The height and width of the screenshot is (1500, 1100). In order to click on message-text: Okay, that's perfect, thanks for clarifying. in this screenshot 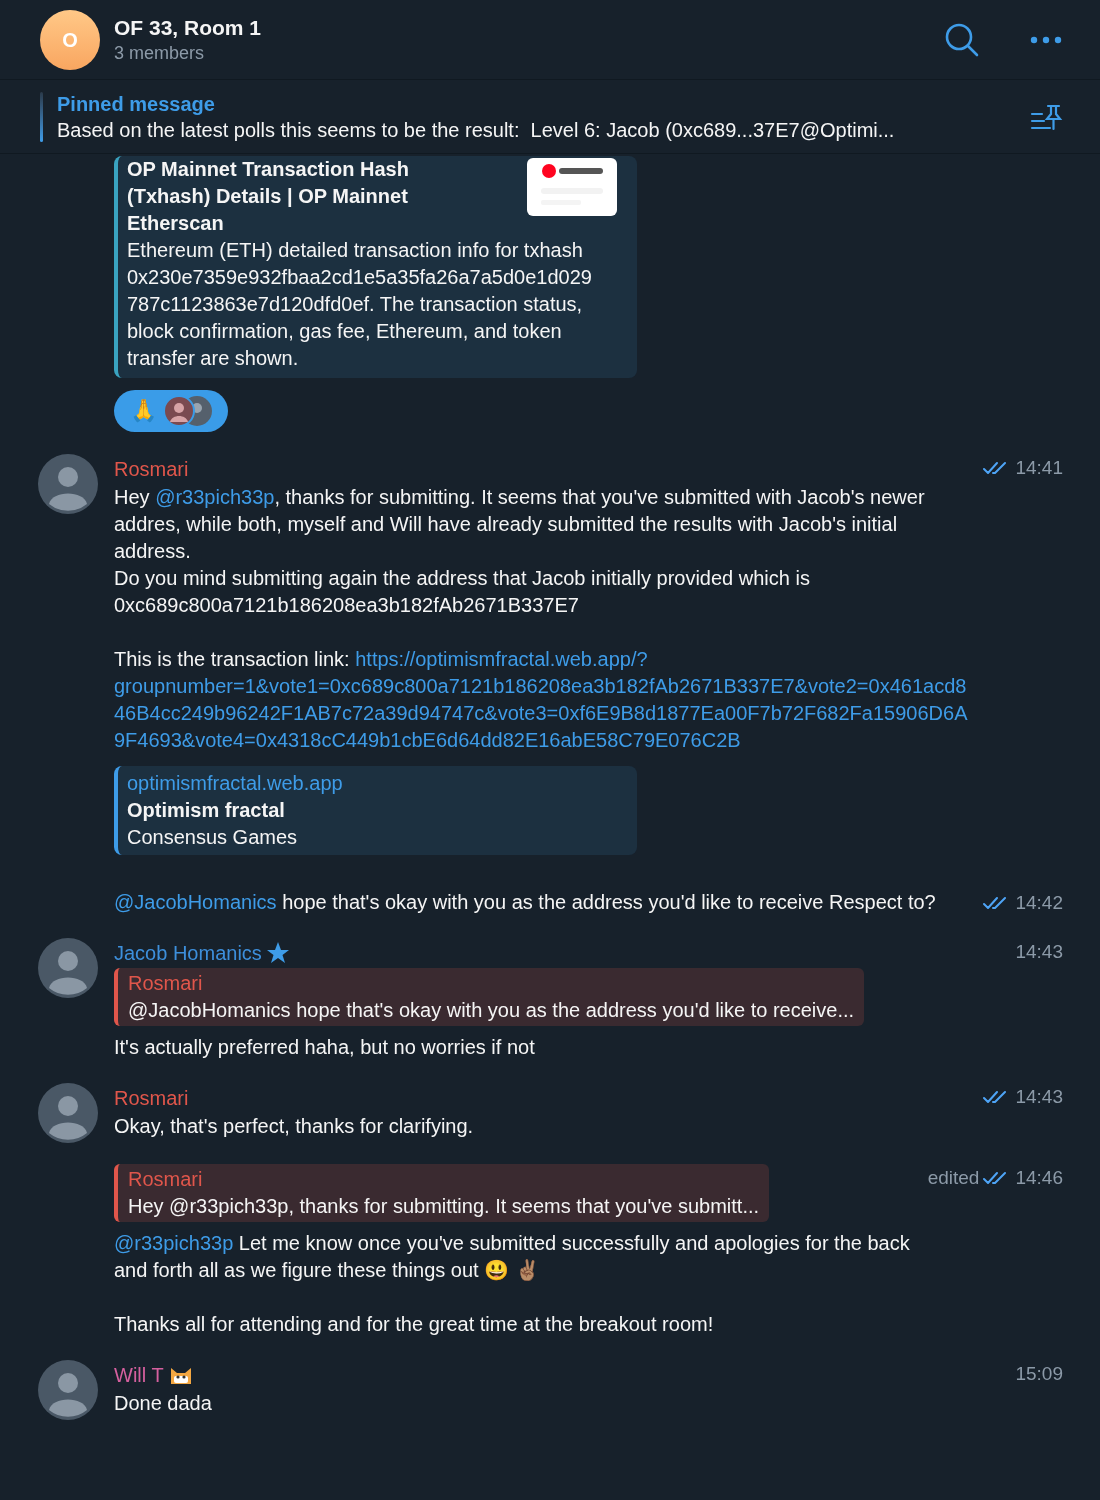, I will do `click(294, 1126)`.